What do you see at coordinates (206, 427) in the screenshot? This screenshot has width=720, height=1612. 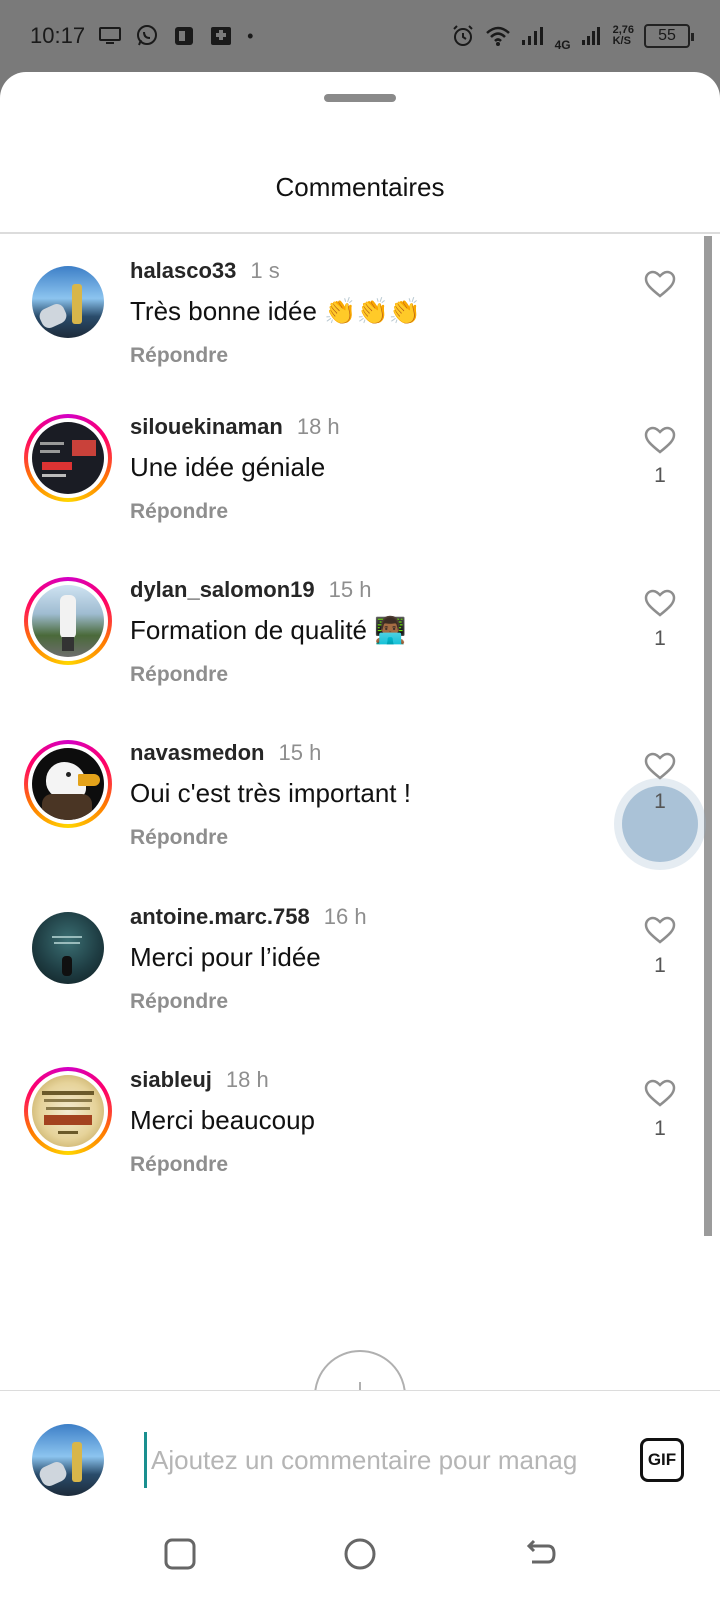 I see `comment-username: silouekinaman` at bounding box center [206, 427].